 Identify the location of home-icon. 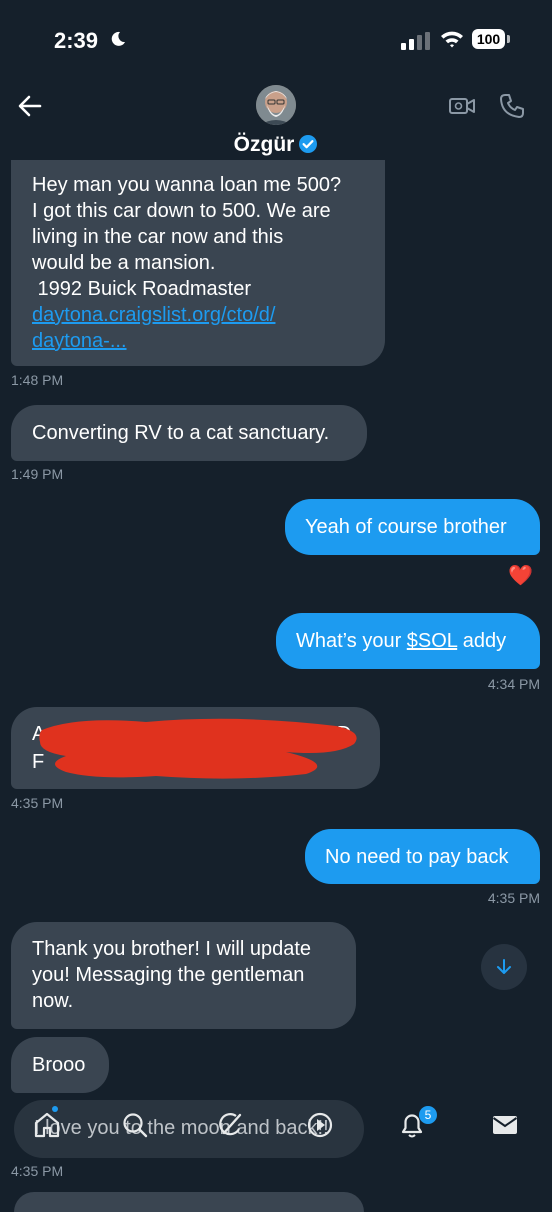
(47, 1125).